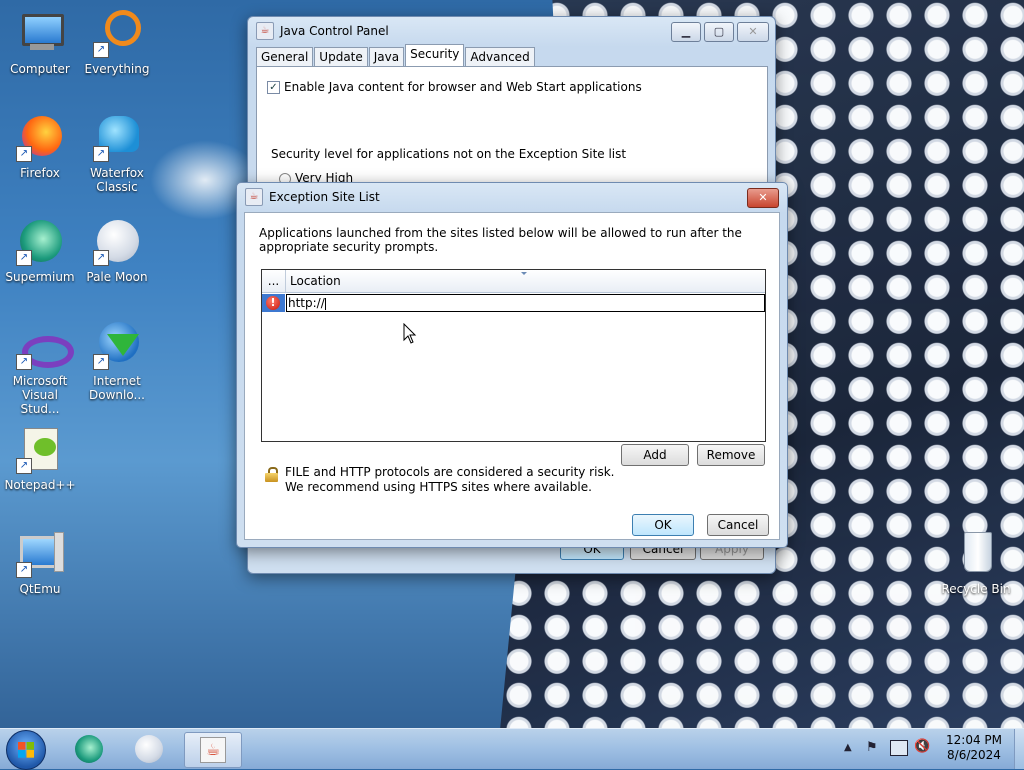 The height and width of the screenshot is (770, 1024). What do you see at coordinates (513, 355) in the screenshot?
I see `exception-site-table: ... Location ! http://` at bounding box center [513, 355].